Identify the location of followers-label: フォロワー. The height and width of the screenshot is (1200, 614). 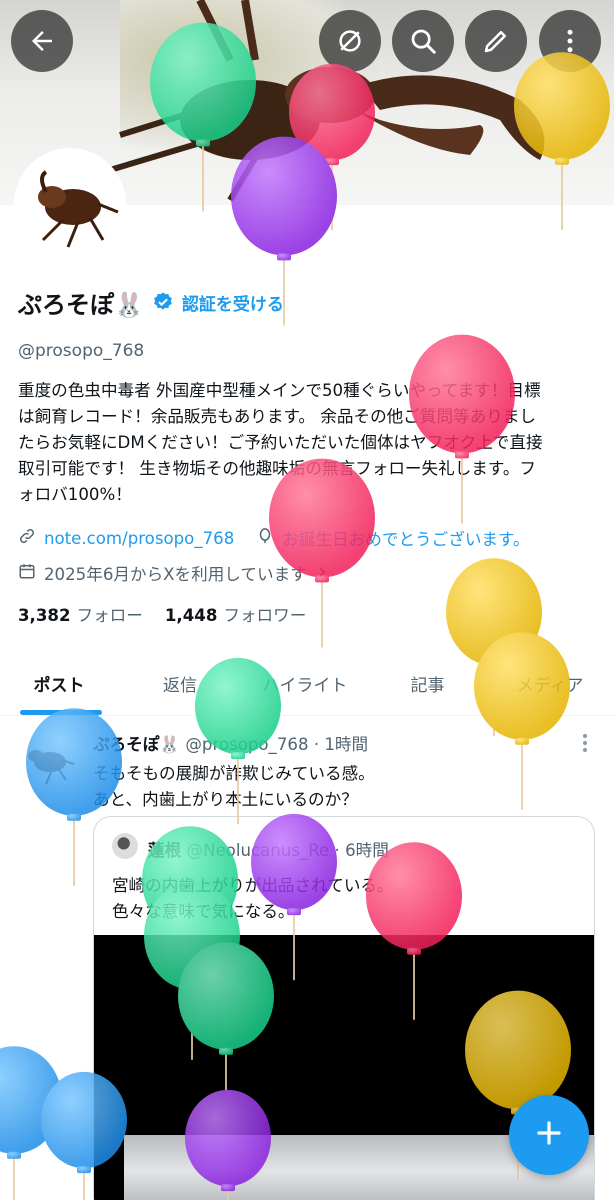
(265, 615).